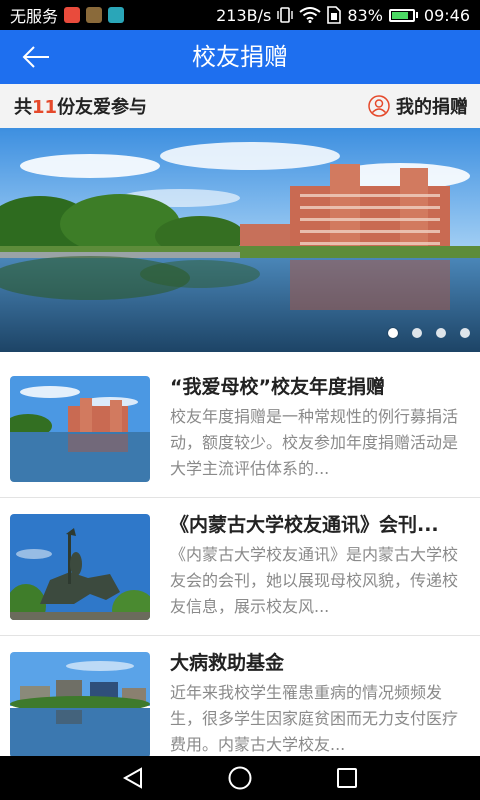  I want to click on back-arrow-icon, so click(35, 57).